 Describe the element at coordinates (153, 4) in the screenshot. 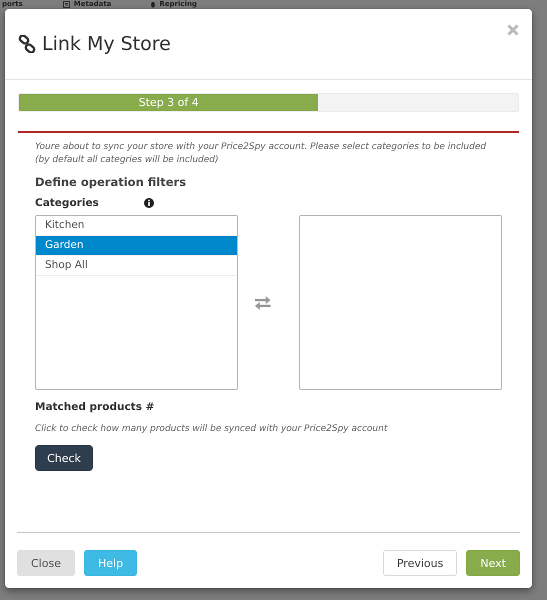

I see `mouse-icon` at that location.